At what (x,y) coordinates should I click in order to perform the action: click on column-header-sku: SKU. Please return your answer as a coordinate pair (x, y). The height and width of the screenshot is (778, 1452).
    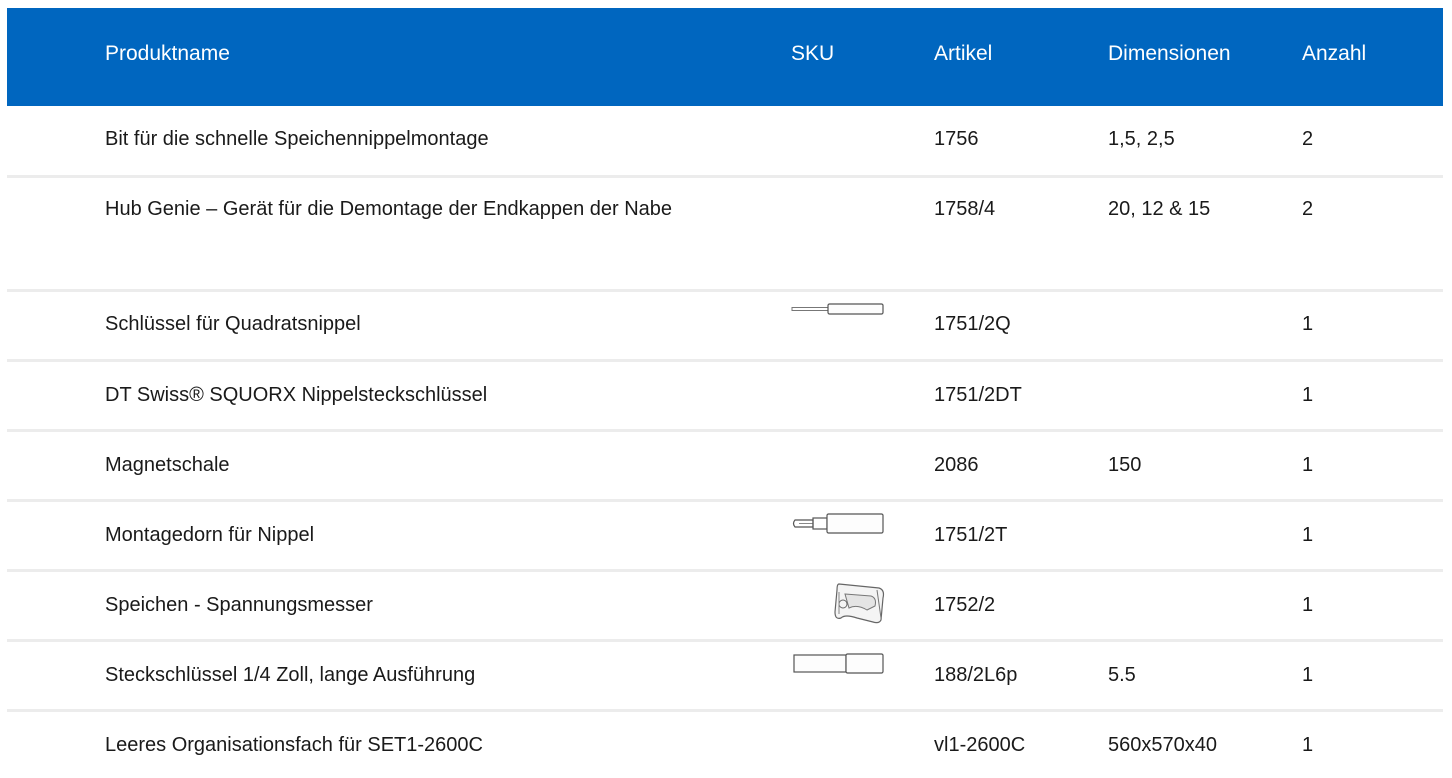
    Looking at the image, I should click on (813, 53).